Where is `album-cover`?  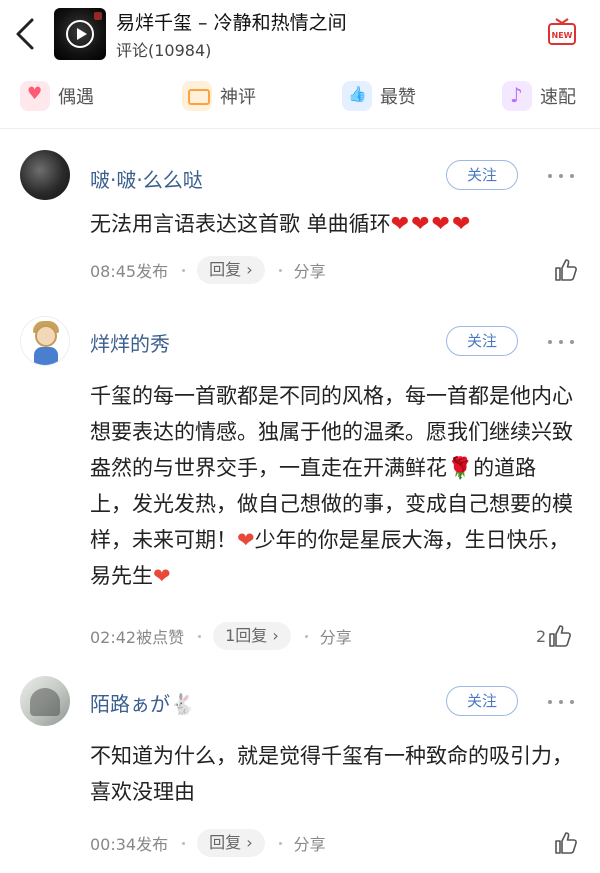 album-cover is located at coordinates (80, 34).